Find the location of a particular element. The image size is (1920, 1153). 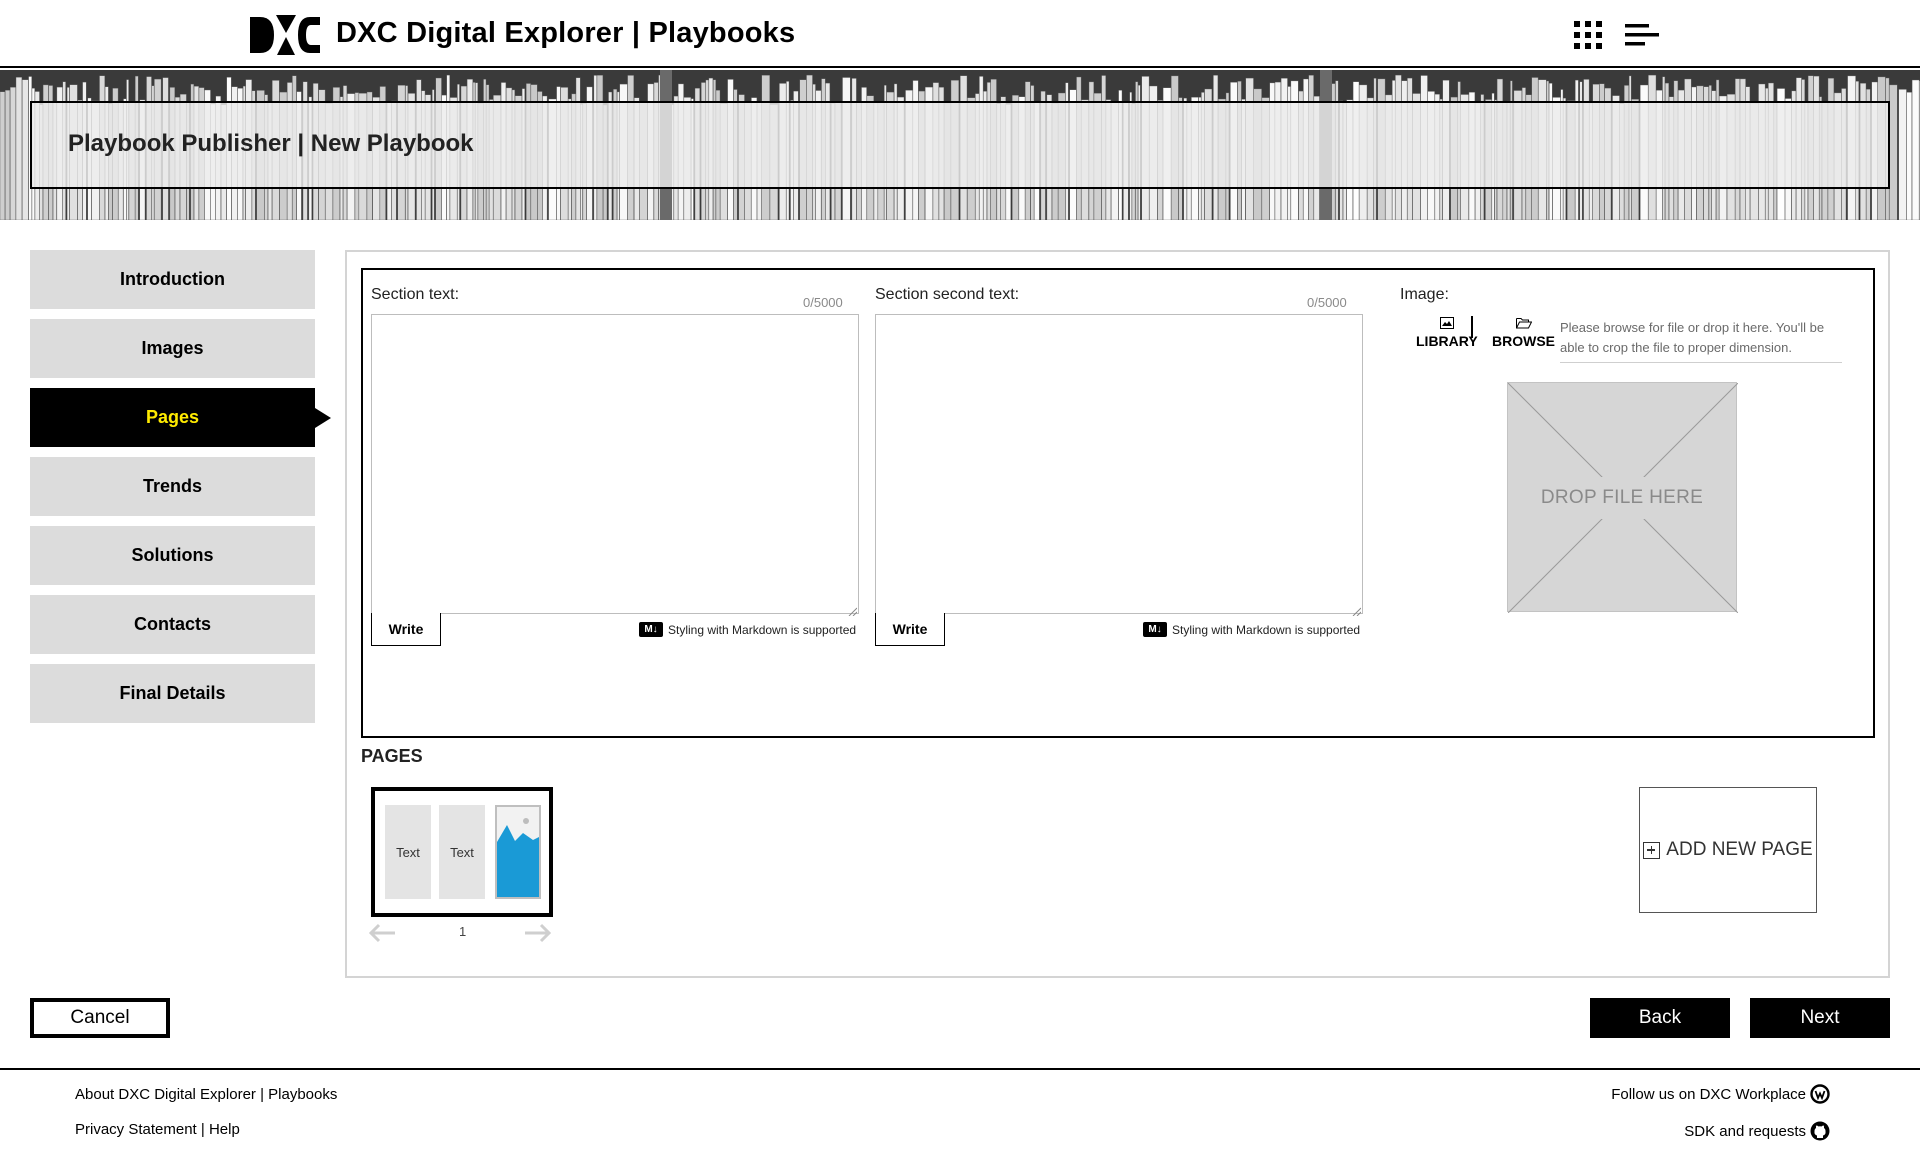

sidebar-item-label: Contacts is located at coordinates (172, 624).